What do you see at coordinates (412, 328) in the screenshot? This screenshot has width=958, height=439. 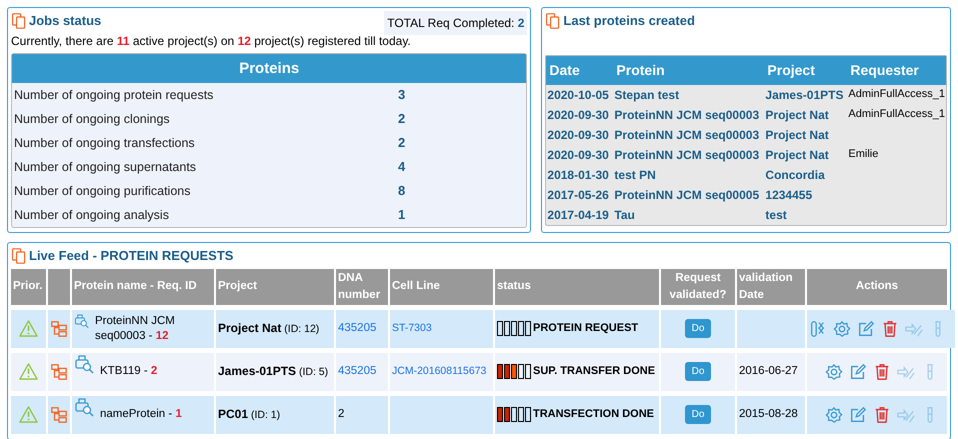 I see `cell-line-link: ST-7303` at bounding box center [412, 328].